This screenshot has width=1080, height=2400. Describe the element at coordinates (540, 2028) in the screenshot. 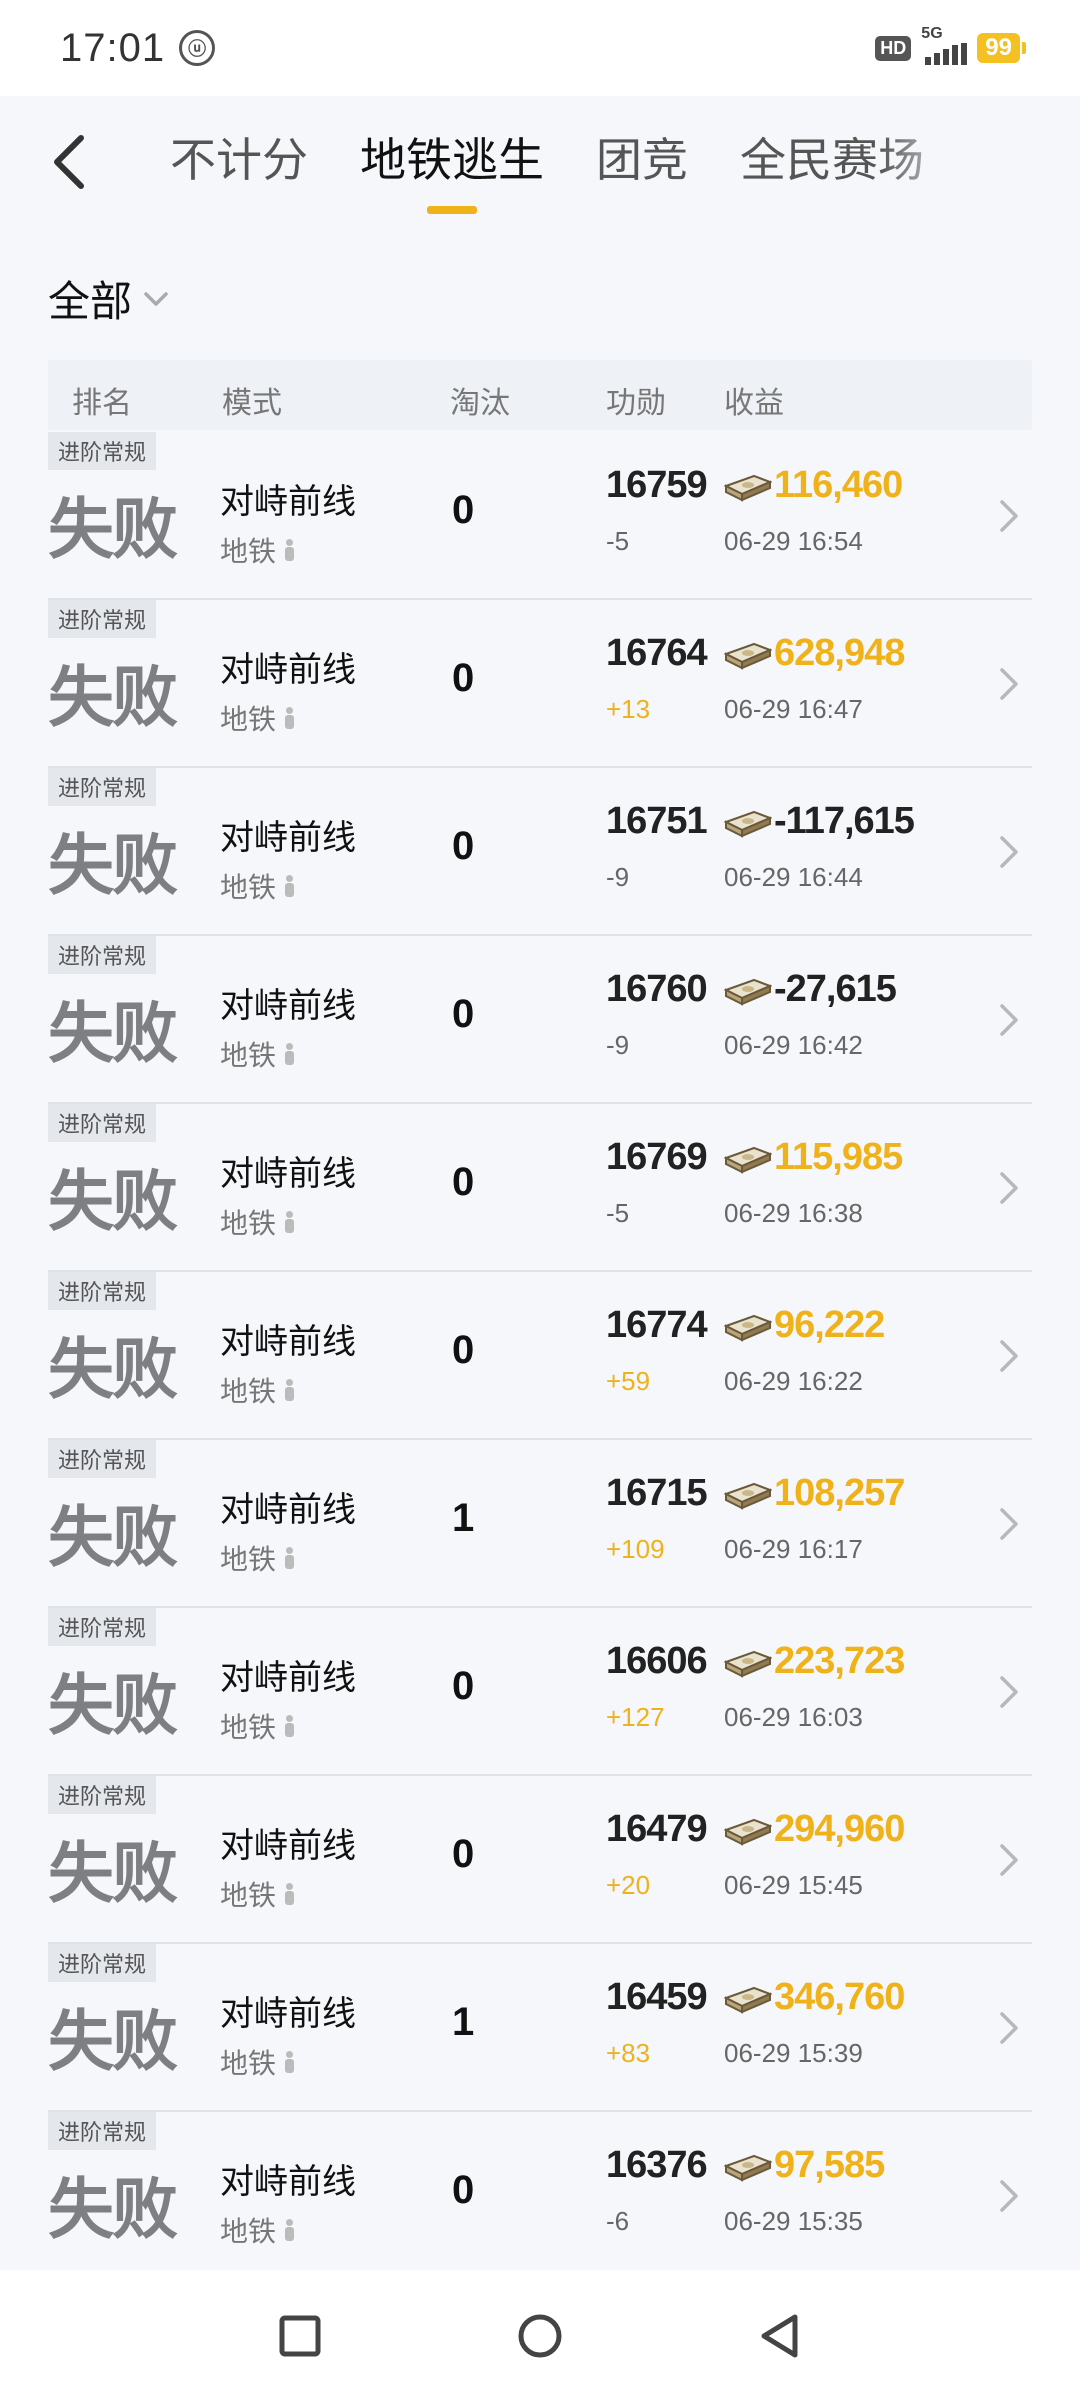

I see `table-row: 进阶常规 失败 对峙前线 地铁 1 16459 +83 346,760 06-29 15:39` at that location.